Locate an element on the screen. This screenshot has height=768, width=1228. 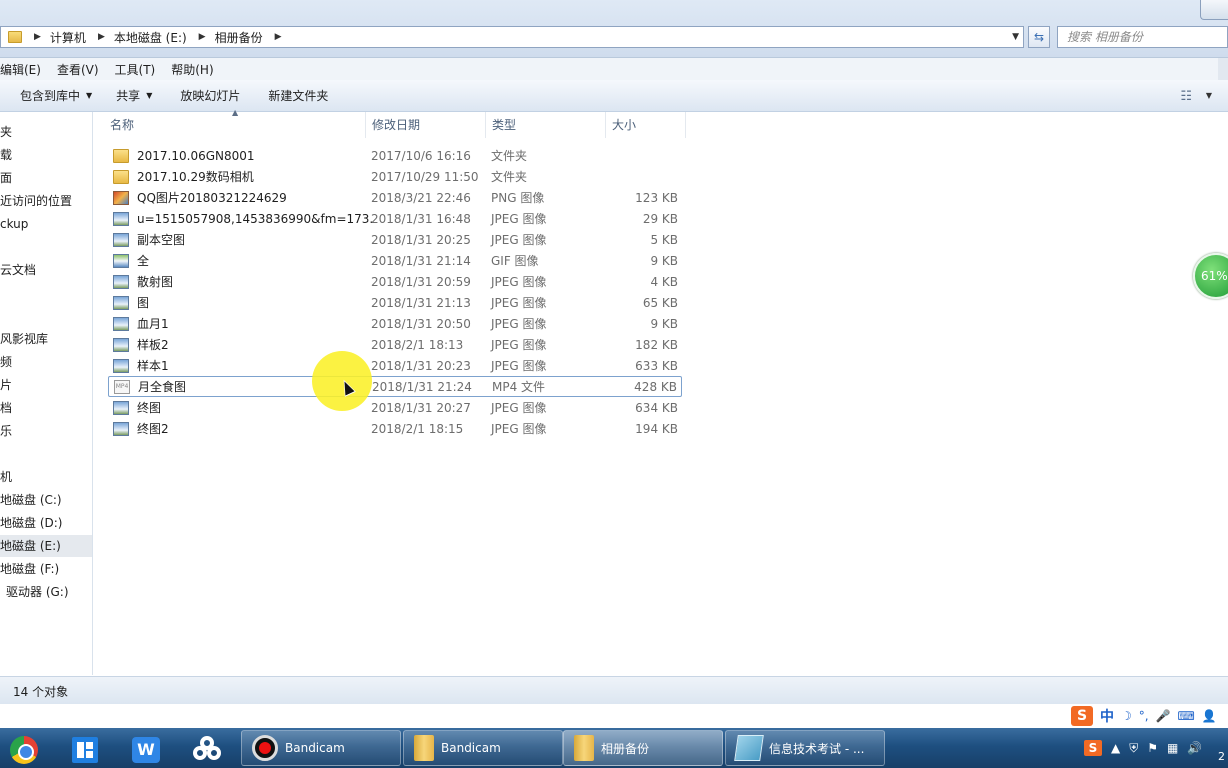
punctuation-icon: °, is located at coordinates (1144, 716).